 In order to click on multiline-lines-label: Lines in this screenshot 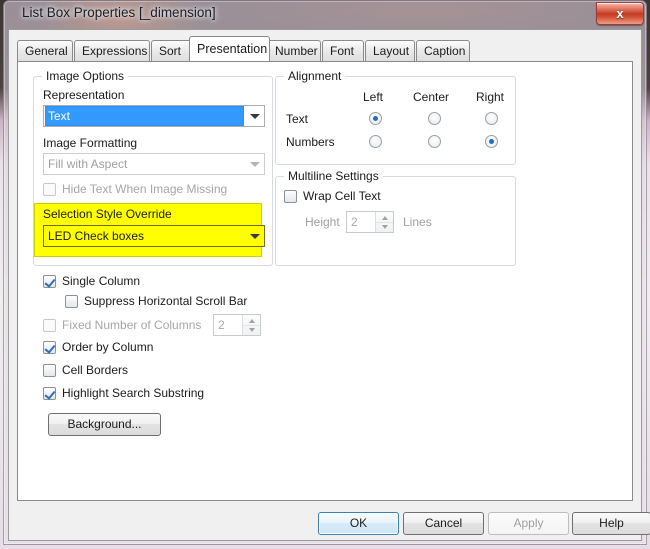, I will do `click(417, 222)`.